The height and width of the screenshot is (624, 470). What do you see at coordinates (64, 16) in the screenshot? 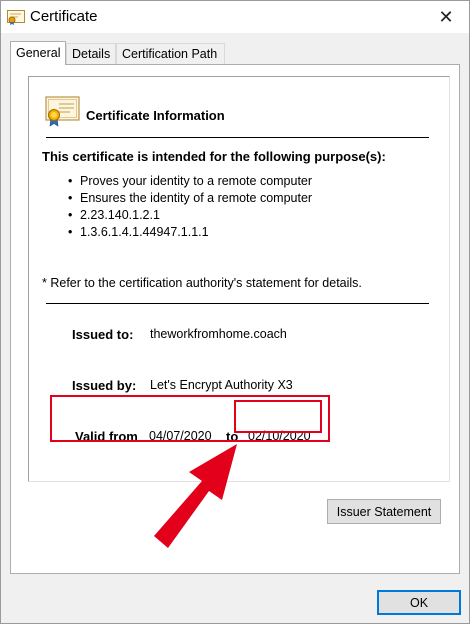
I see `window-title: Certificate` at bounding box center [64, 16].